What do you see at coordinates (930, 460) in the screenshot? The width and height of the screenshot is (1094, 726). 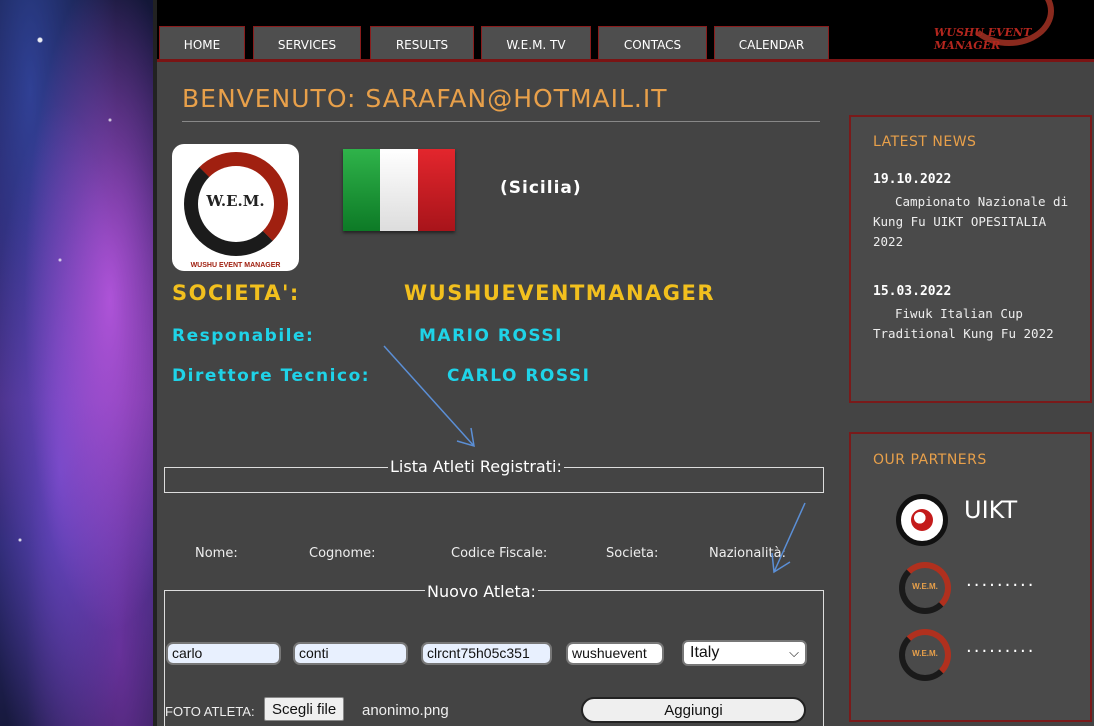 I see `partners-title: OUR PARTNERS` at bounding box center [930, 460].